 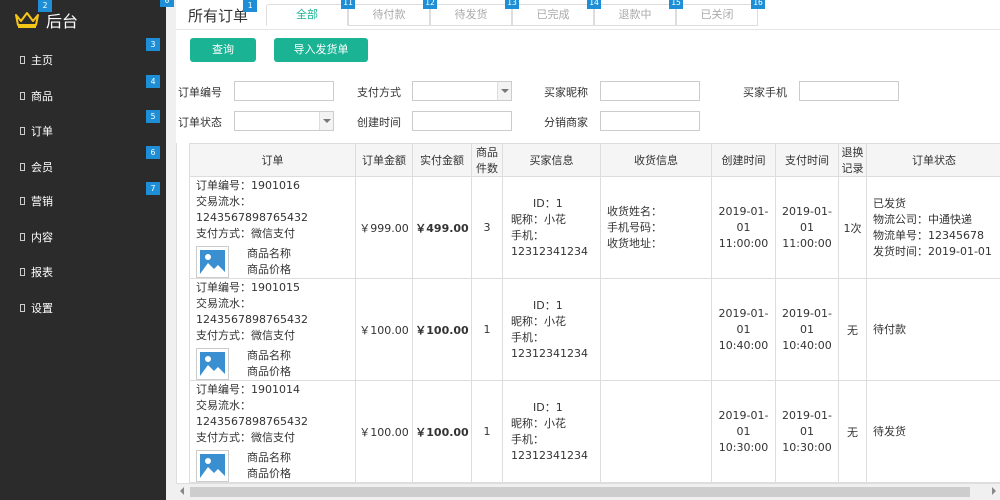 What do you see at coordinates (83, 237) in the screenshot?
I see `sidebar-item-content: 内容` at bounding box center [83, 237].